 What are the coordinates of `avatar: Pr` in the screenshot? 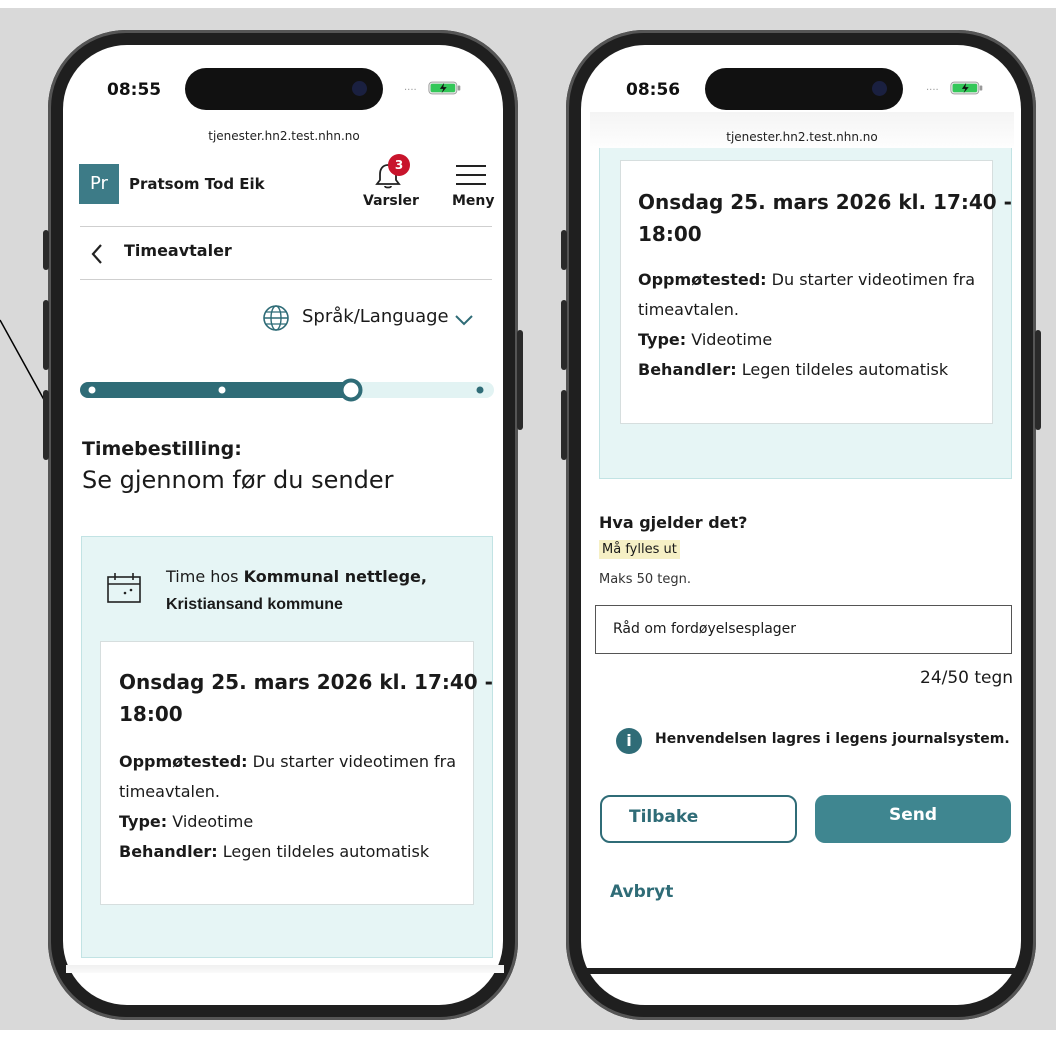 It's located at (99, 184).